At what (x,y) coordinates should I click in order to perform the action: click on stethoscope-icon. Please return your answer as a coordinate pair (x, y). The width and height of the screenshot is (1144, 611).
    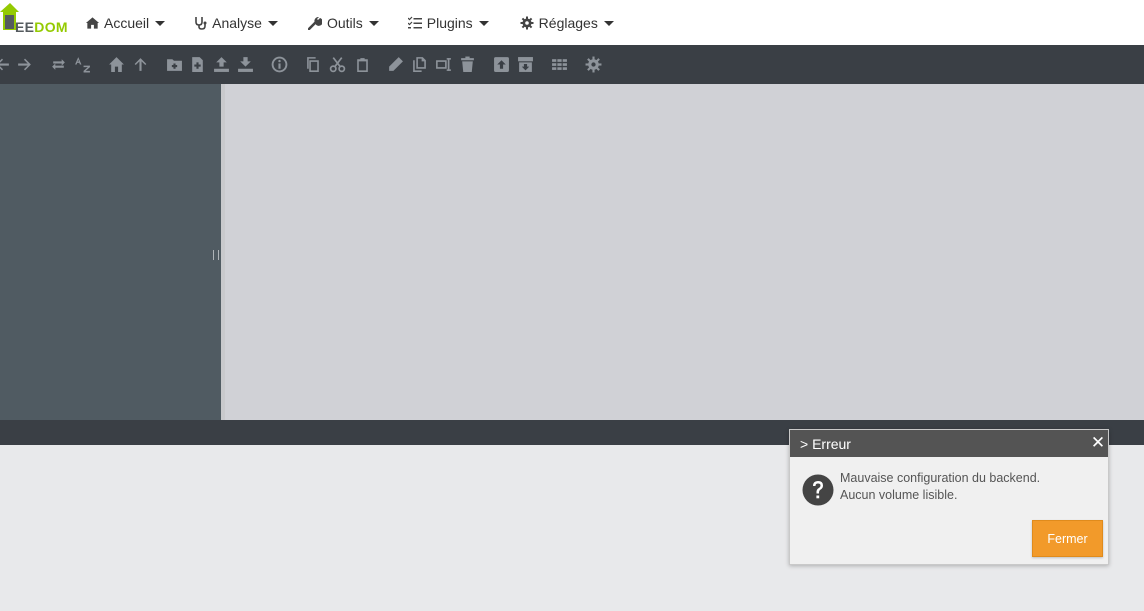
    Looking at the image, I should click on (200, 22).